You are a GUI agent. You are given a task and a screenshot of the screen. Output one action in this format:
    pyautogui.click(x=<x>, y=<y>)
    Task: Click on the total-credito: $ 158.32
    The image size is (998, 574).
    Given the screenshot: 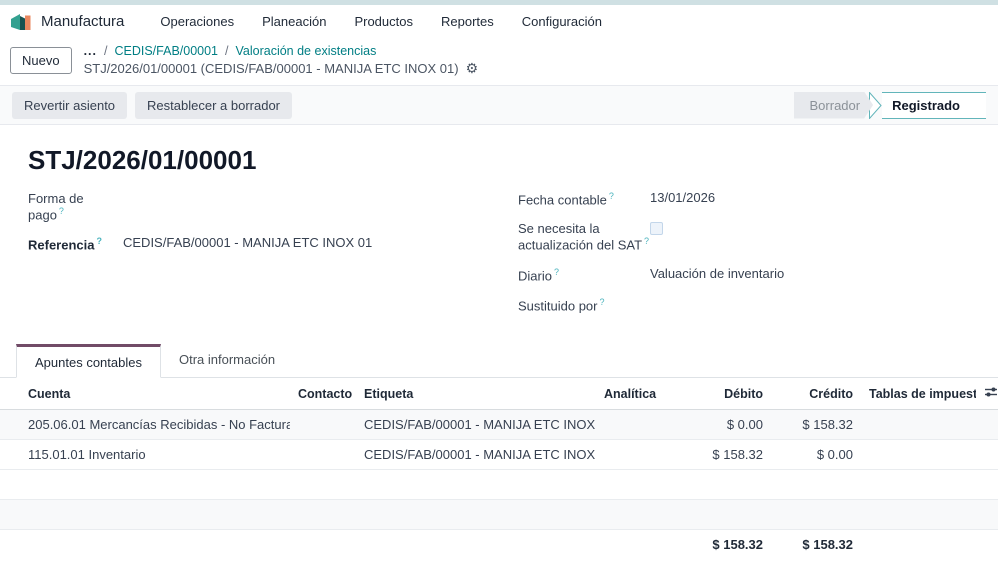 What is the action you would take?
    pyautogui.click(x=816, y=544)
    